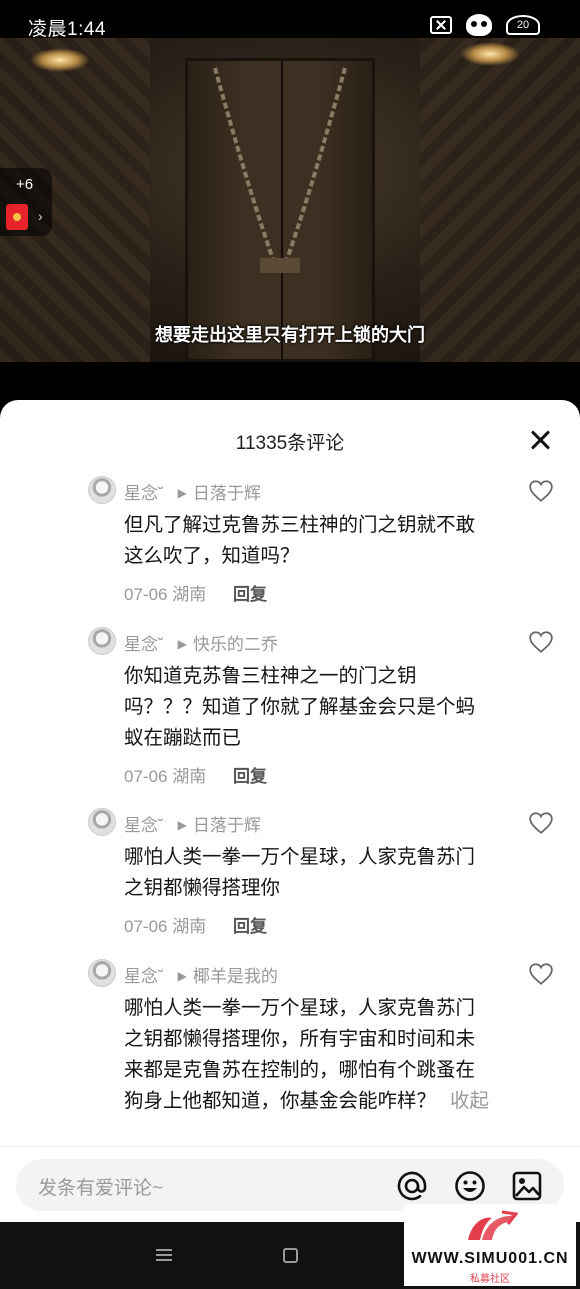 The image size is (580, 1289). What do you see at coordinates (441, 25) in the screenshot?
I see `close-box-icon` at bounding box center [441, 25].